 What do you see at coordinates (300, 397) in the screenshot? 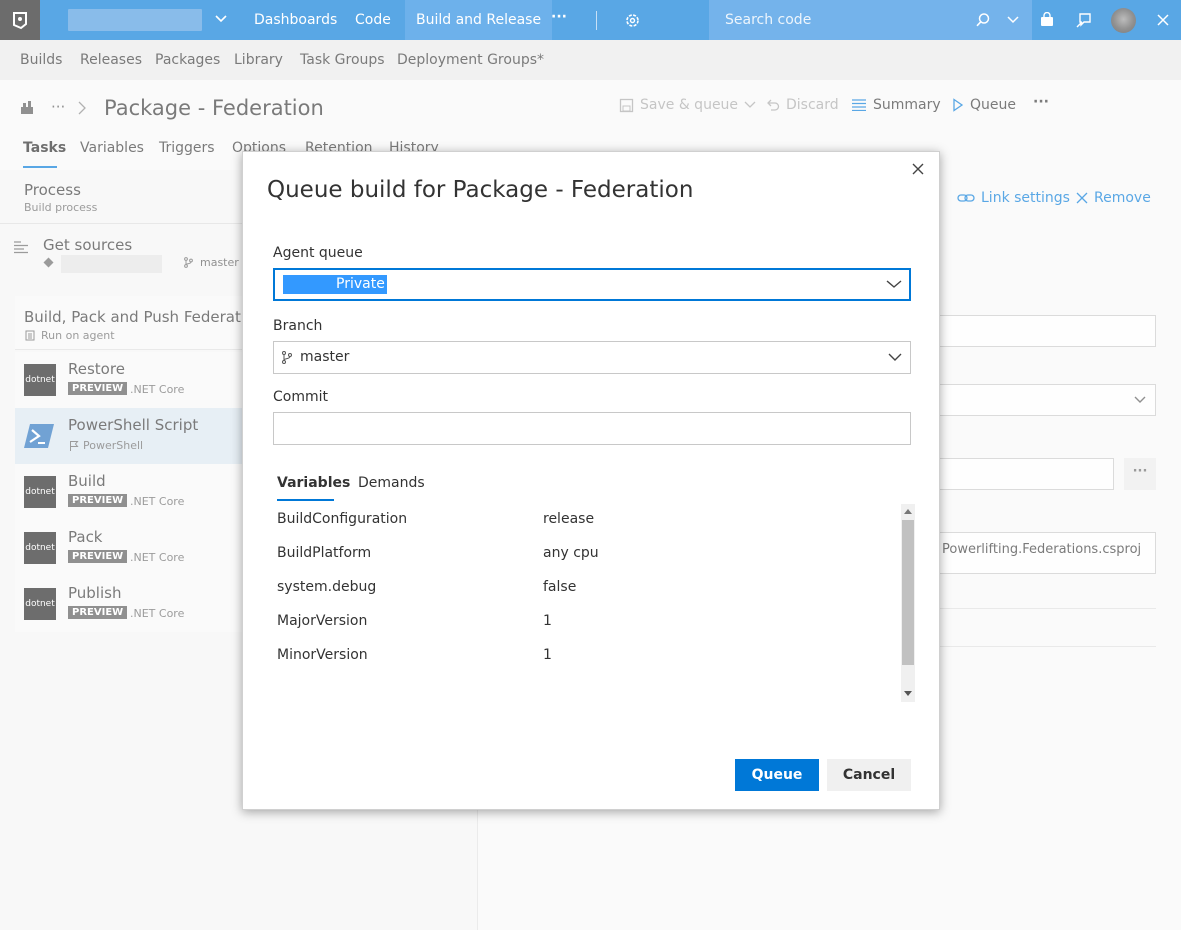
I see `commit-label: Commit` at bounding box center [300, 397].